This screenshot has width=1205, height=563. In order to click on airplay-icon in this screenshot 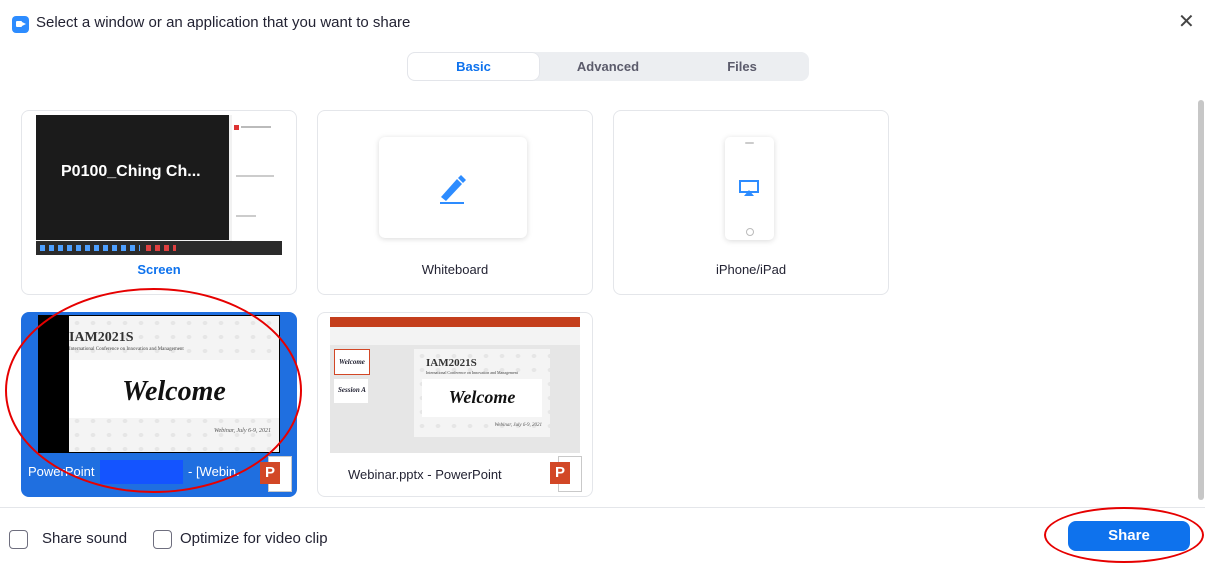, I will do `click(749, 188)`.